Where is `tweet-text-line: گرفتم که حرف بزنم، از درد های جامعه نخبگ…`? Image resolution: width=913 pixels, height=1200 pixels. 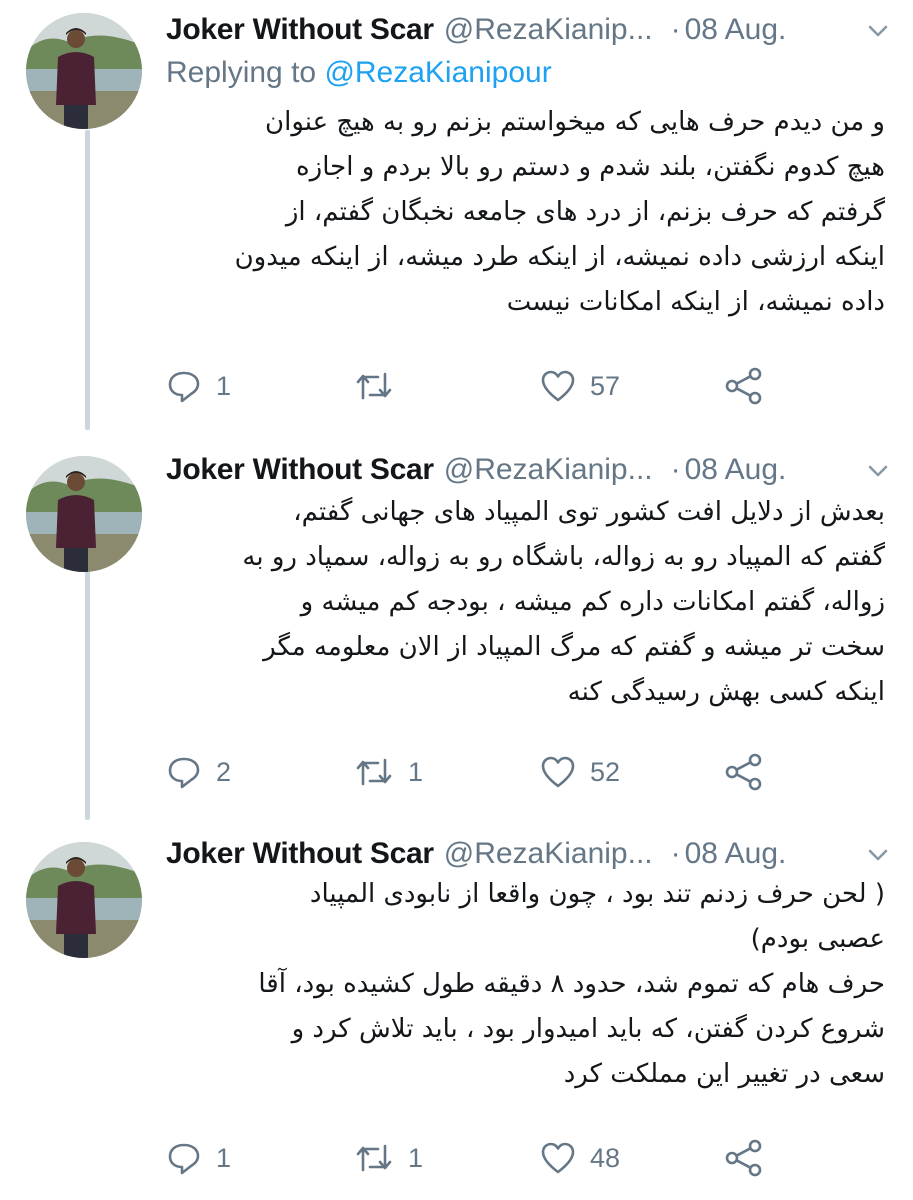 tweet-text-line: گرفتم که حرف بزنم، از درد های جامعه نخبگ… is located at coordinates (585, 212).